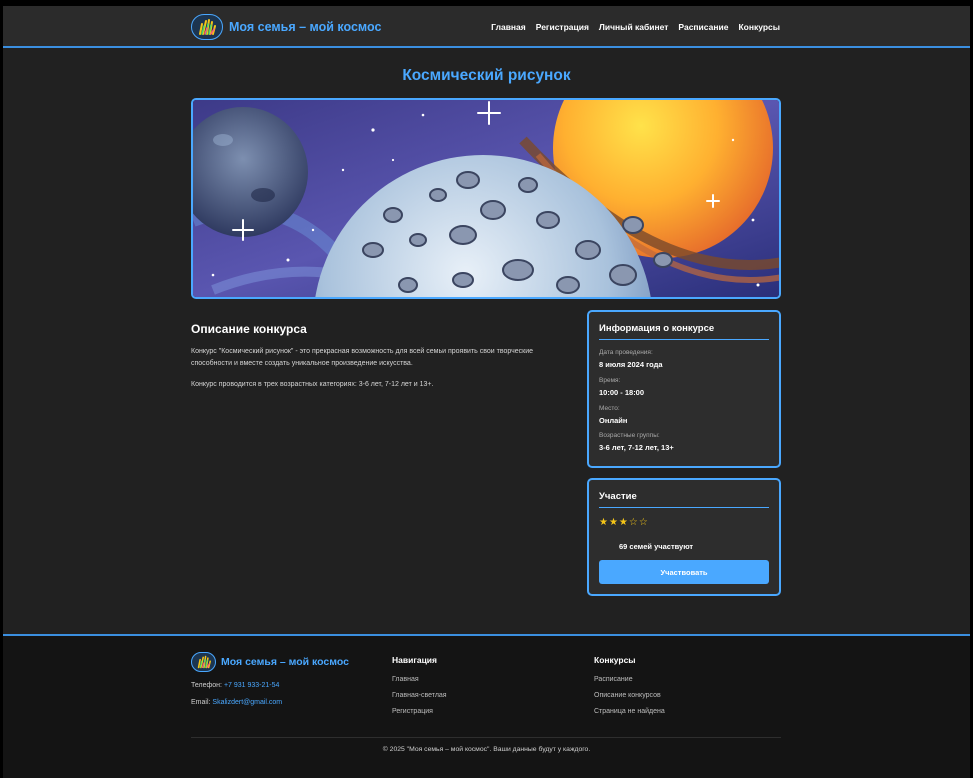 The height and width of the screenshot is (778, 973). I want to click on footer-divider, so click(486, 737).